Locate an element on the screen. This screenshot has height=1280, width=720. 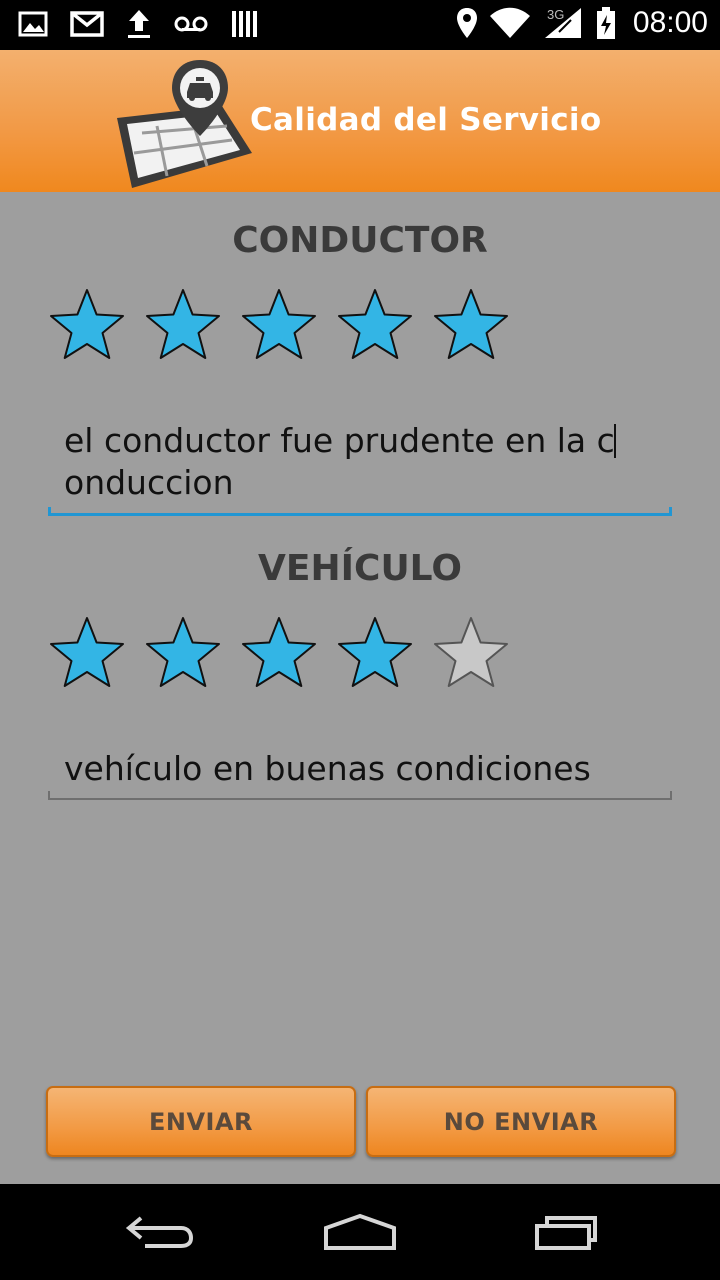
navigation-bar is located at coordinates (360, 1232).